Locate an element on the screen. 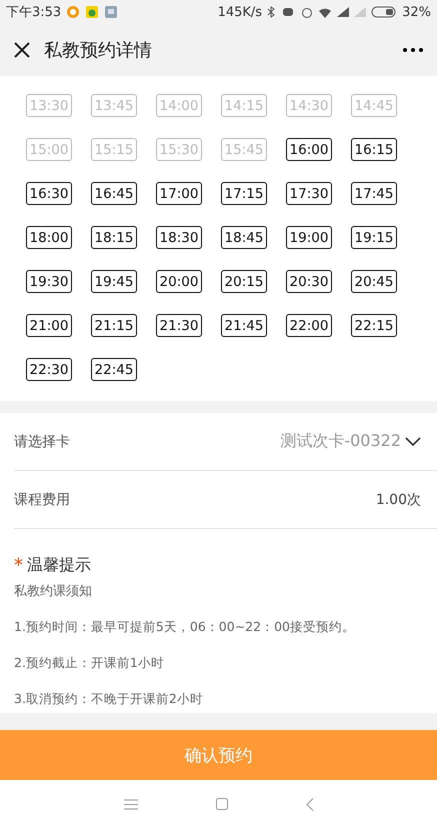 This screenshot has height=825, width=437. time-slot-button: 18:00 is located at coordinates (49, 237).